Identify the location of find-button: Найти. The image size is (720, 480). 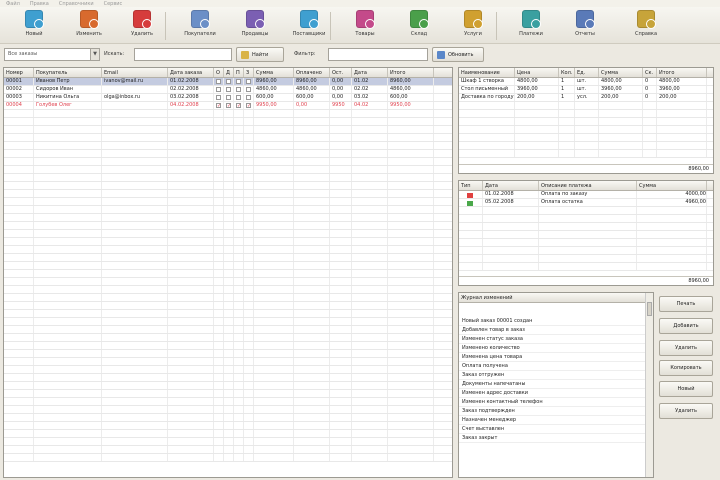
(260, 54).